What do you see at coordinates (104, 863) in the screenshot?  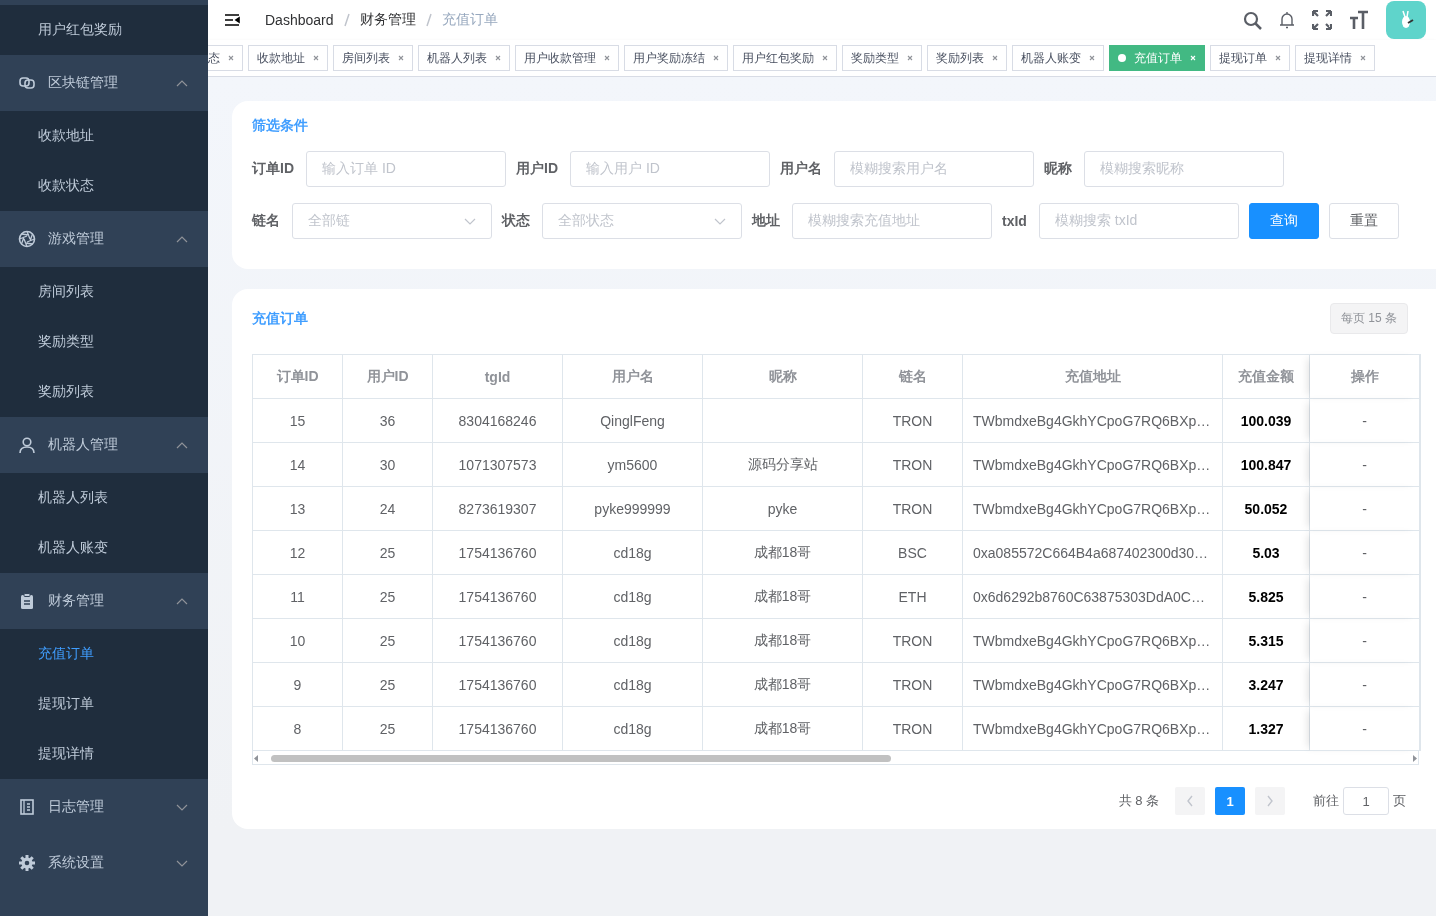 I see `sidebar-group: 系统设置` at bounding box center [104, 863].